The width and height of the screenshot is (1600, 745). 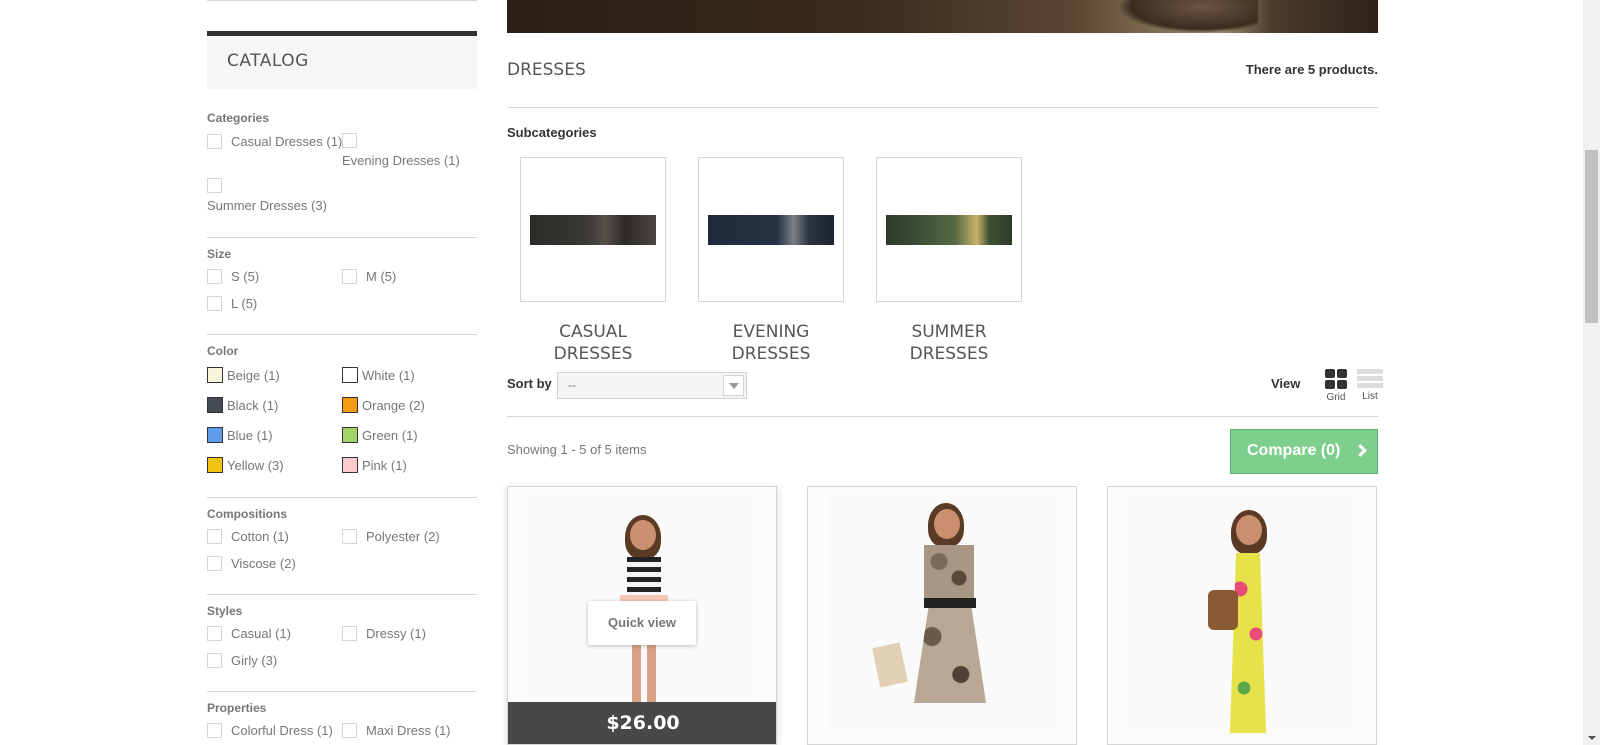 What do you see at coordinates (642, 623) in the screenshot?
I see `quick-view-button: Quick view` at bounding box center [642, 623].